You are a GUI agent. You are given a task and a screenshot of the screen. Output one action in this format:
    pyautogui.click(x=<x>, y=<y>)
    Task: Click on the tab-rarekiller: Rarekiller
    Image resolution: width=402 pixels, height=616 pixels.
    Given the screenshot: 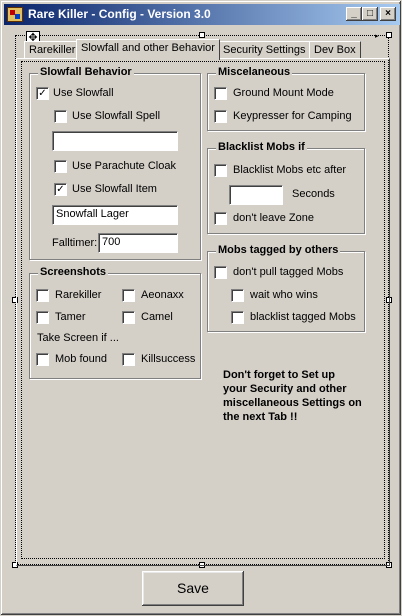 What is the action you would take?
    pyautogui.click(x=52, y=50)
    